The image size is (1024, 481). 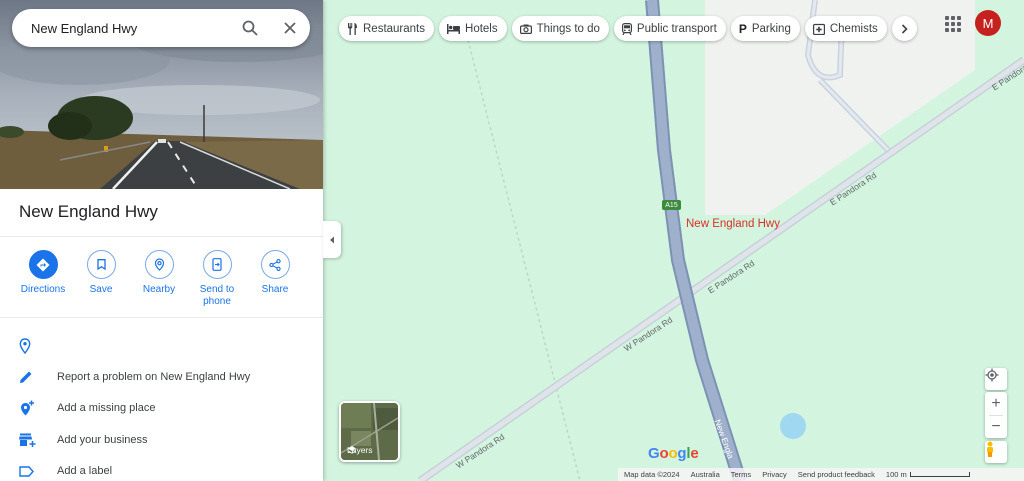 What do you see at coordinates (217, 264) in the screenshot?
I see `phone-icon` at bounding box center [217, 264].